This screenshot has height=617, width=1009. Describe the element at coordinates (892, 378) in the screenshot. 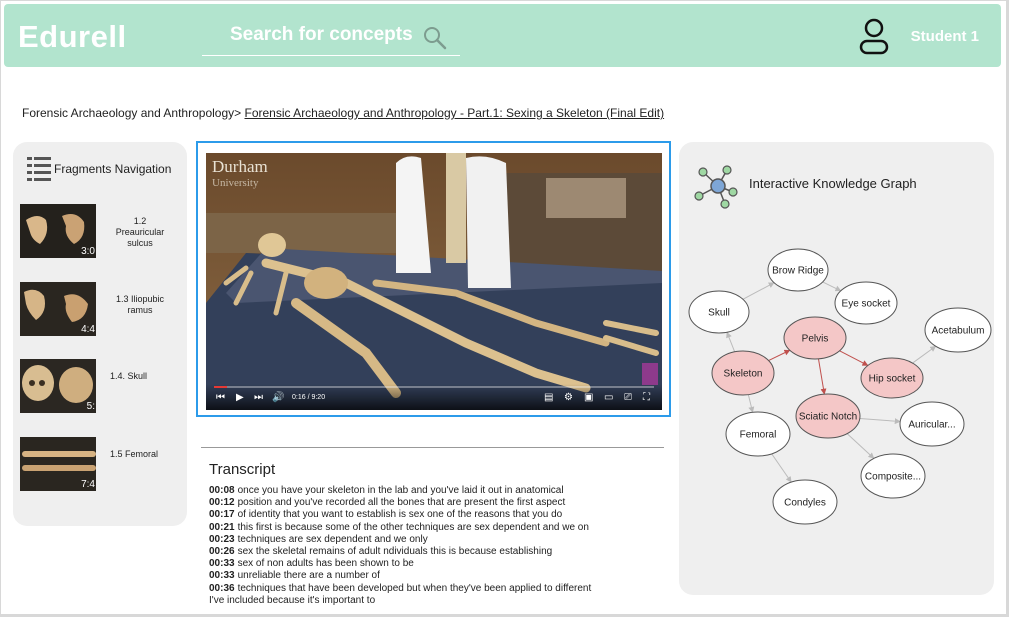

I see `graph-node-hip-socket: Hip socket` at that location.